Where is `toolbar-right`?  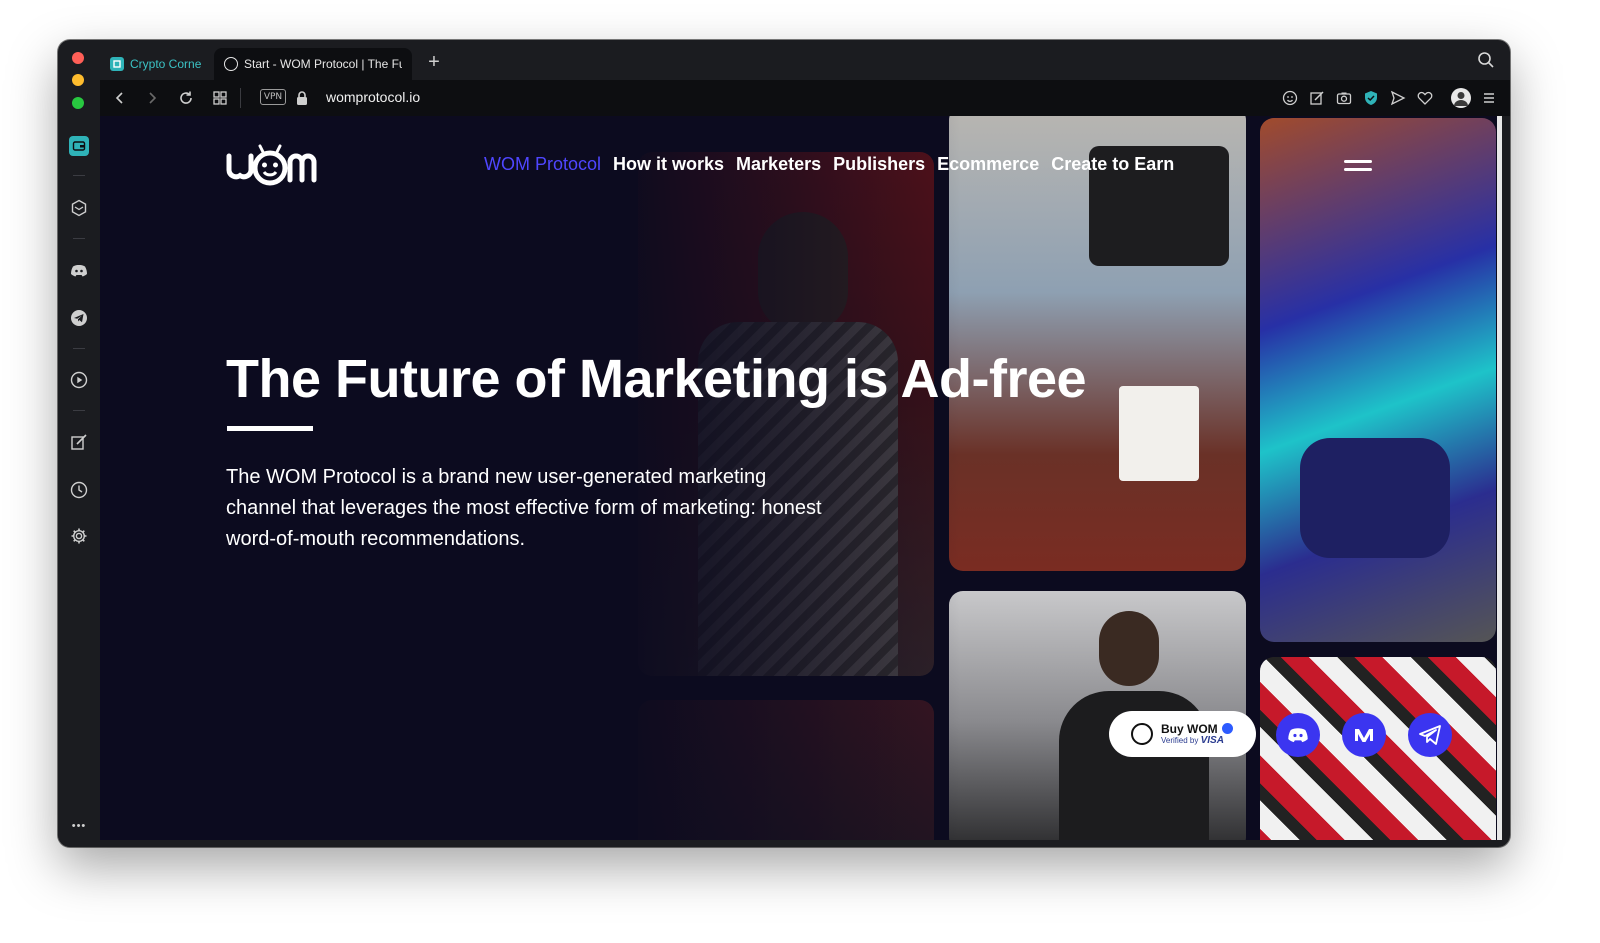
toolbar-right is located at coordinates (1389, 98).